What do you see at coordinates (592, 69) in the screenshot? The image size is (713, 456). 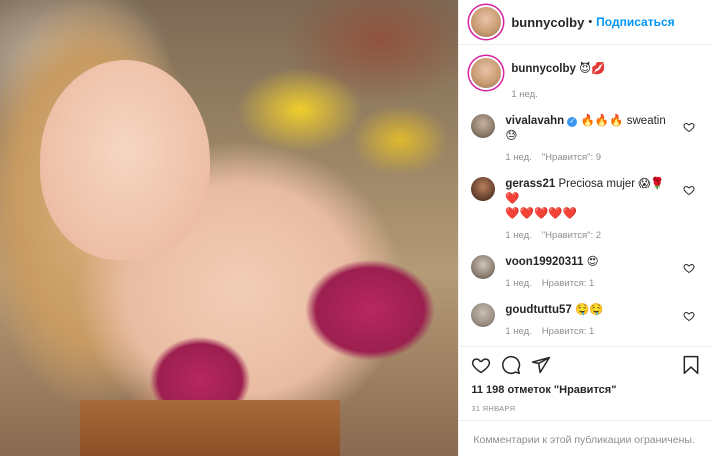 I see `caption-text: 😈💋` at bounding box center [592, 69].